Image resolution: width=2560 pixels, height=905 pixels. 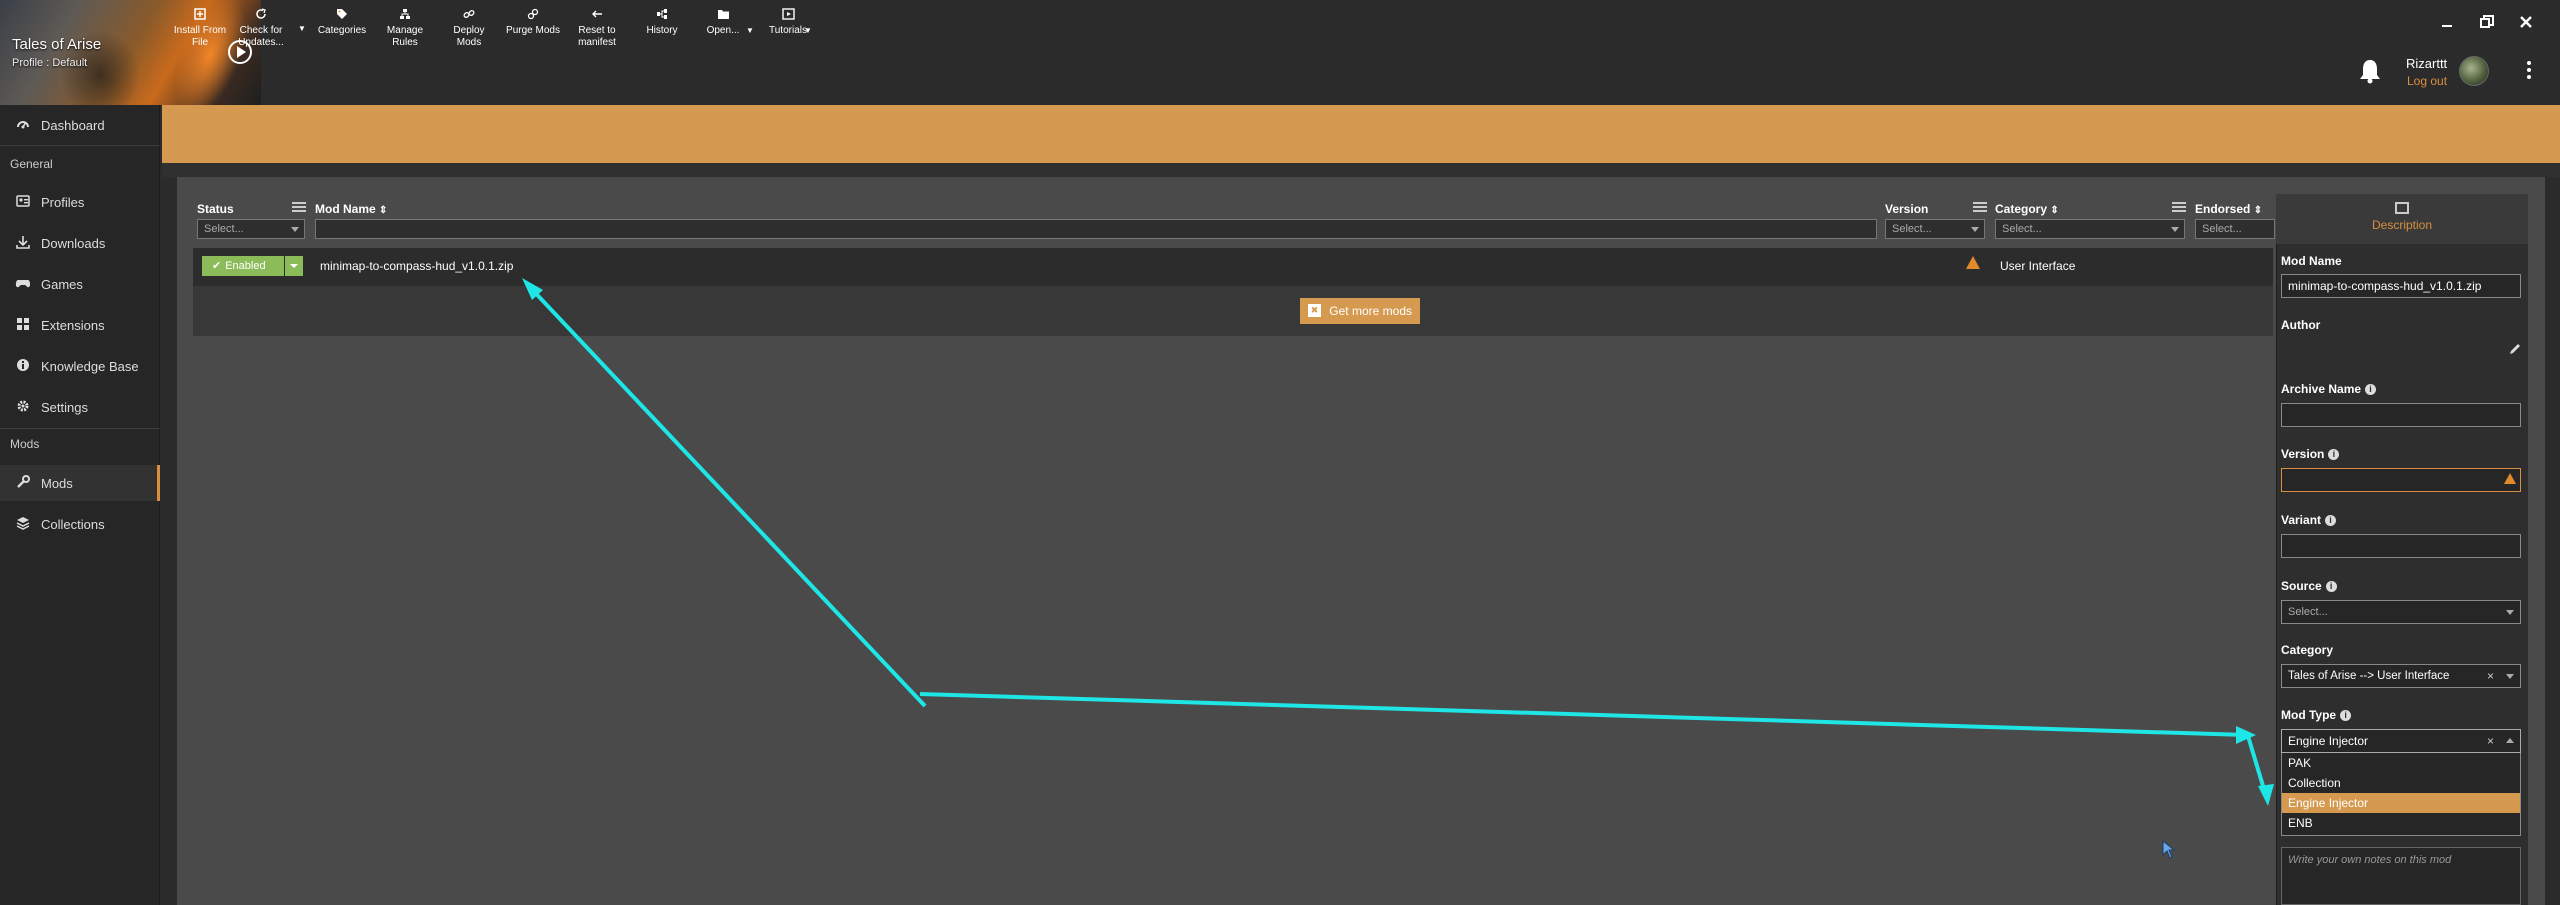 I want to click on column-endorsed: Endorsed ⇕, so click(x=2228, y=209).